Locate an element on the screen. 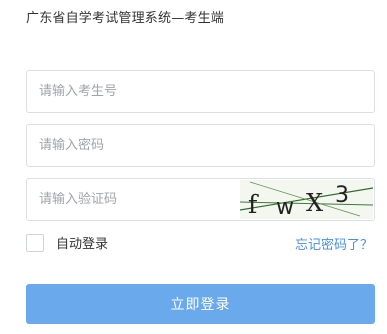  exam-number-field-box is located at coordinates (200, 91).